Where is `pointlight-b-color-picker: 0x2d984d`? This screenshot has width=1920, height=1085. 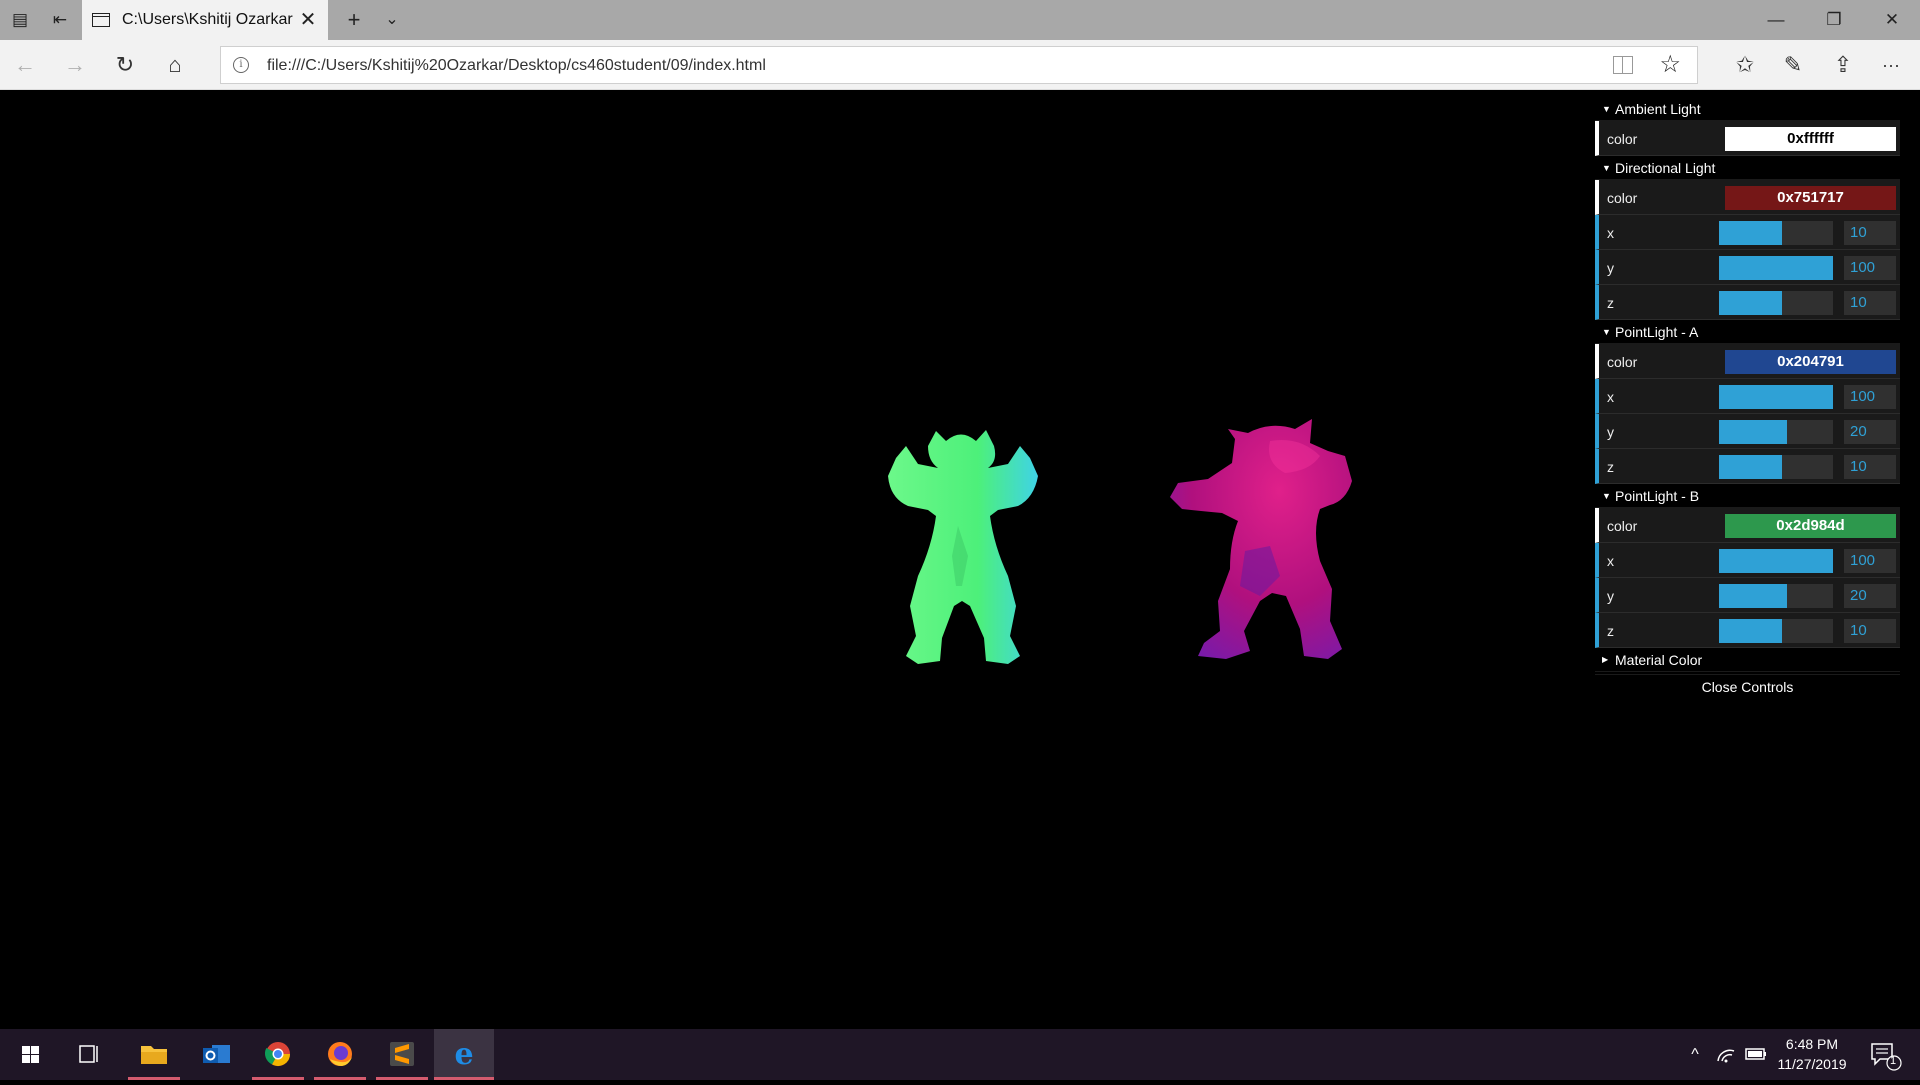 pointlight-b-color-picker: 0x2d984d is located at coordinates (1810, 526).